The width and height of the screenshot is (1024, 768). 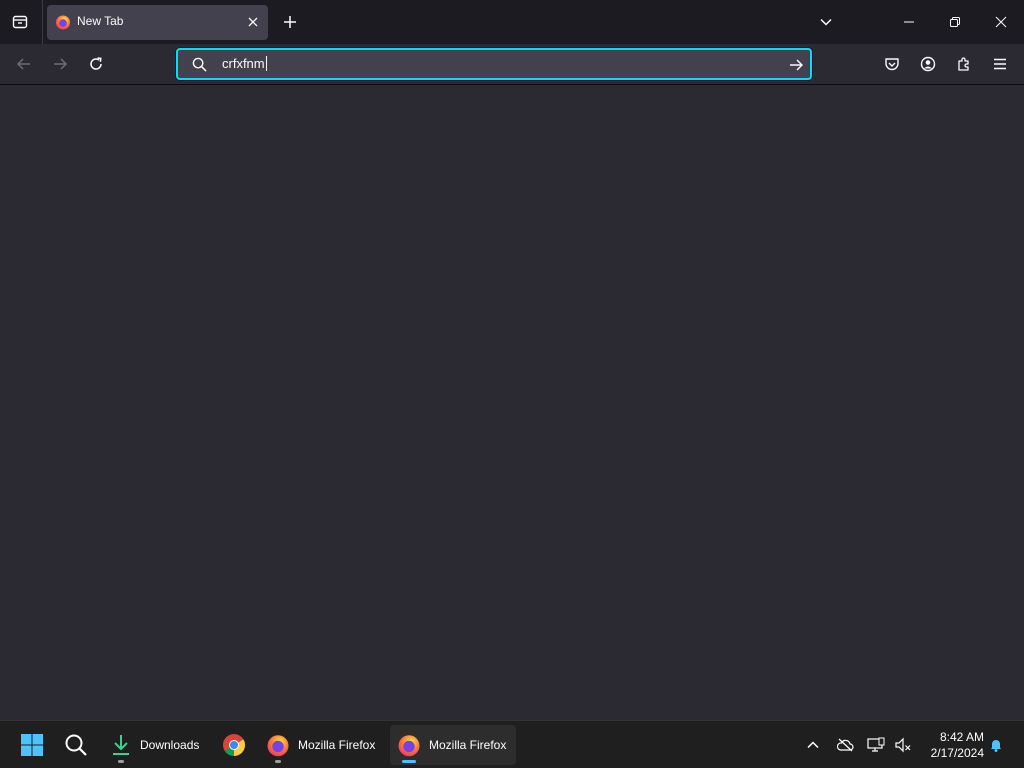 I want to click on account-button, so click(x=928, y=64).